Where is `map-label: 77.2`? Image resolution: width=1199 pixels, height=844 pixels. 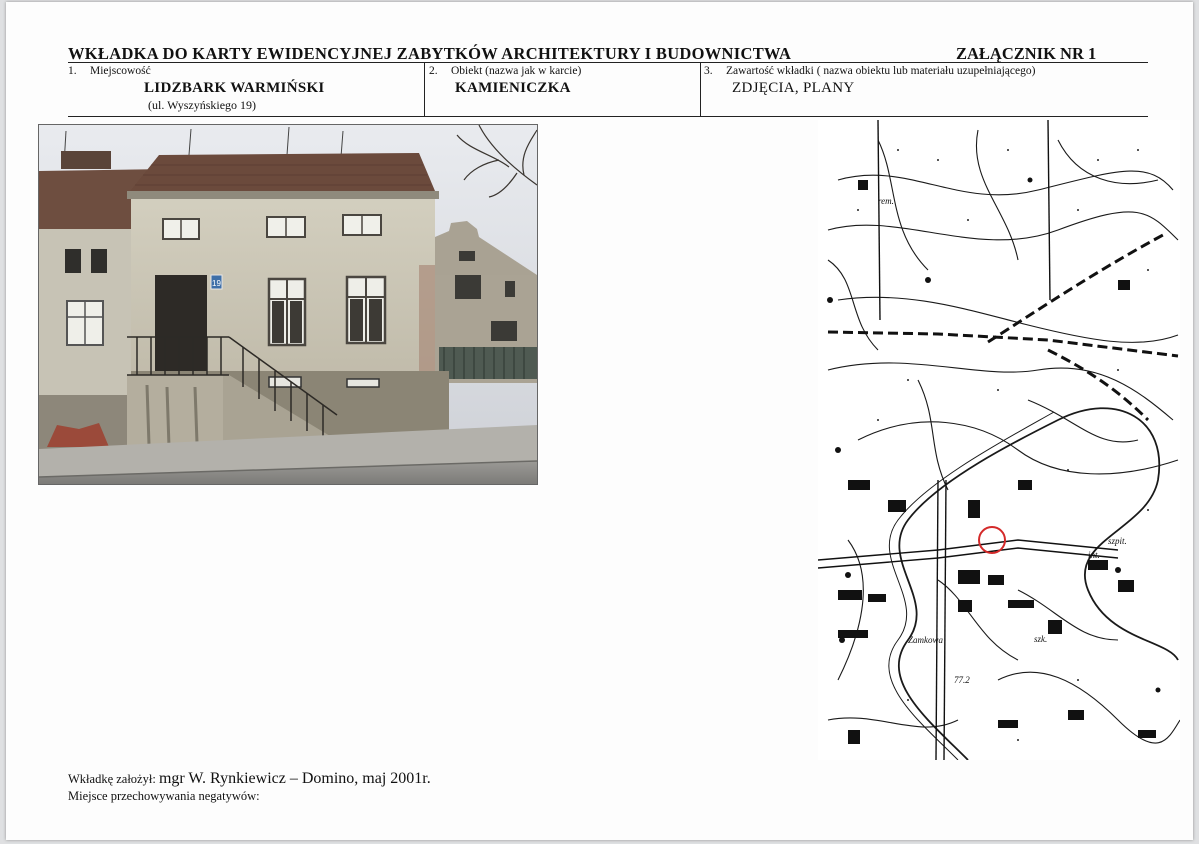 map-label: 77.2 is located at coordinates (962, 680).